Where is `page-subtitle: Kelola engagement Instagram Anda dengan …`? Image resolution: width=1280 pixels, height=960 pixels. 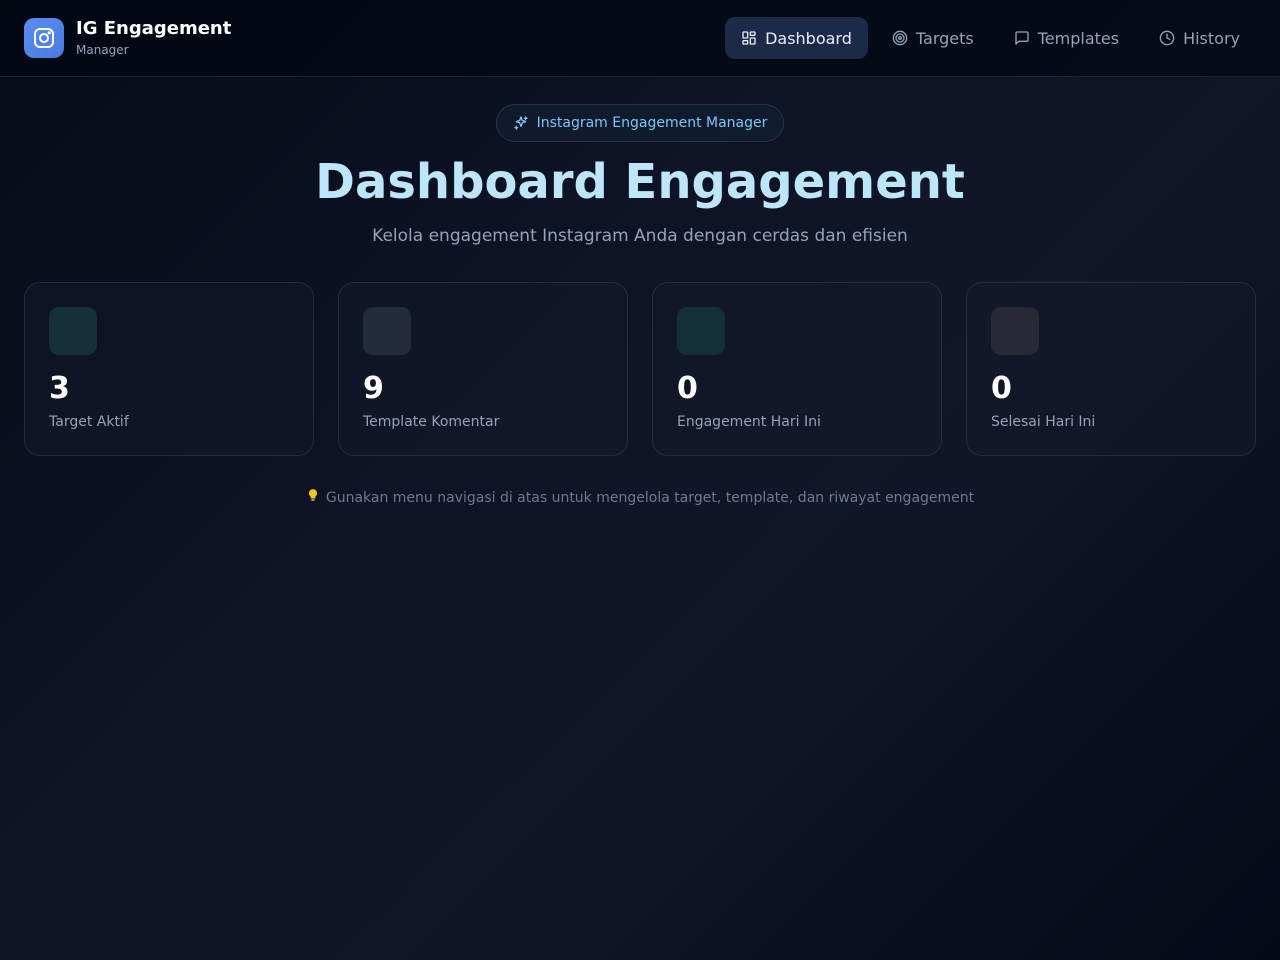
page-subtitle: Kelola engagement Instagram Anda dengan … is located at coordinates (640, 236).